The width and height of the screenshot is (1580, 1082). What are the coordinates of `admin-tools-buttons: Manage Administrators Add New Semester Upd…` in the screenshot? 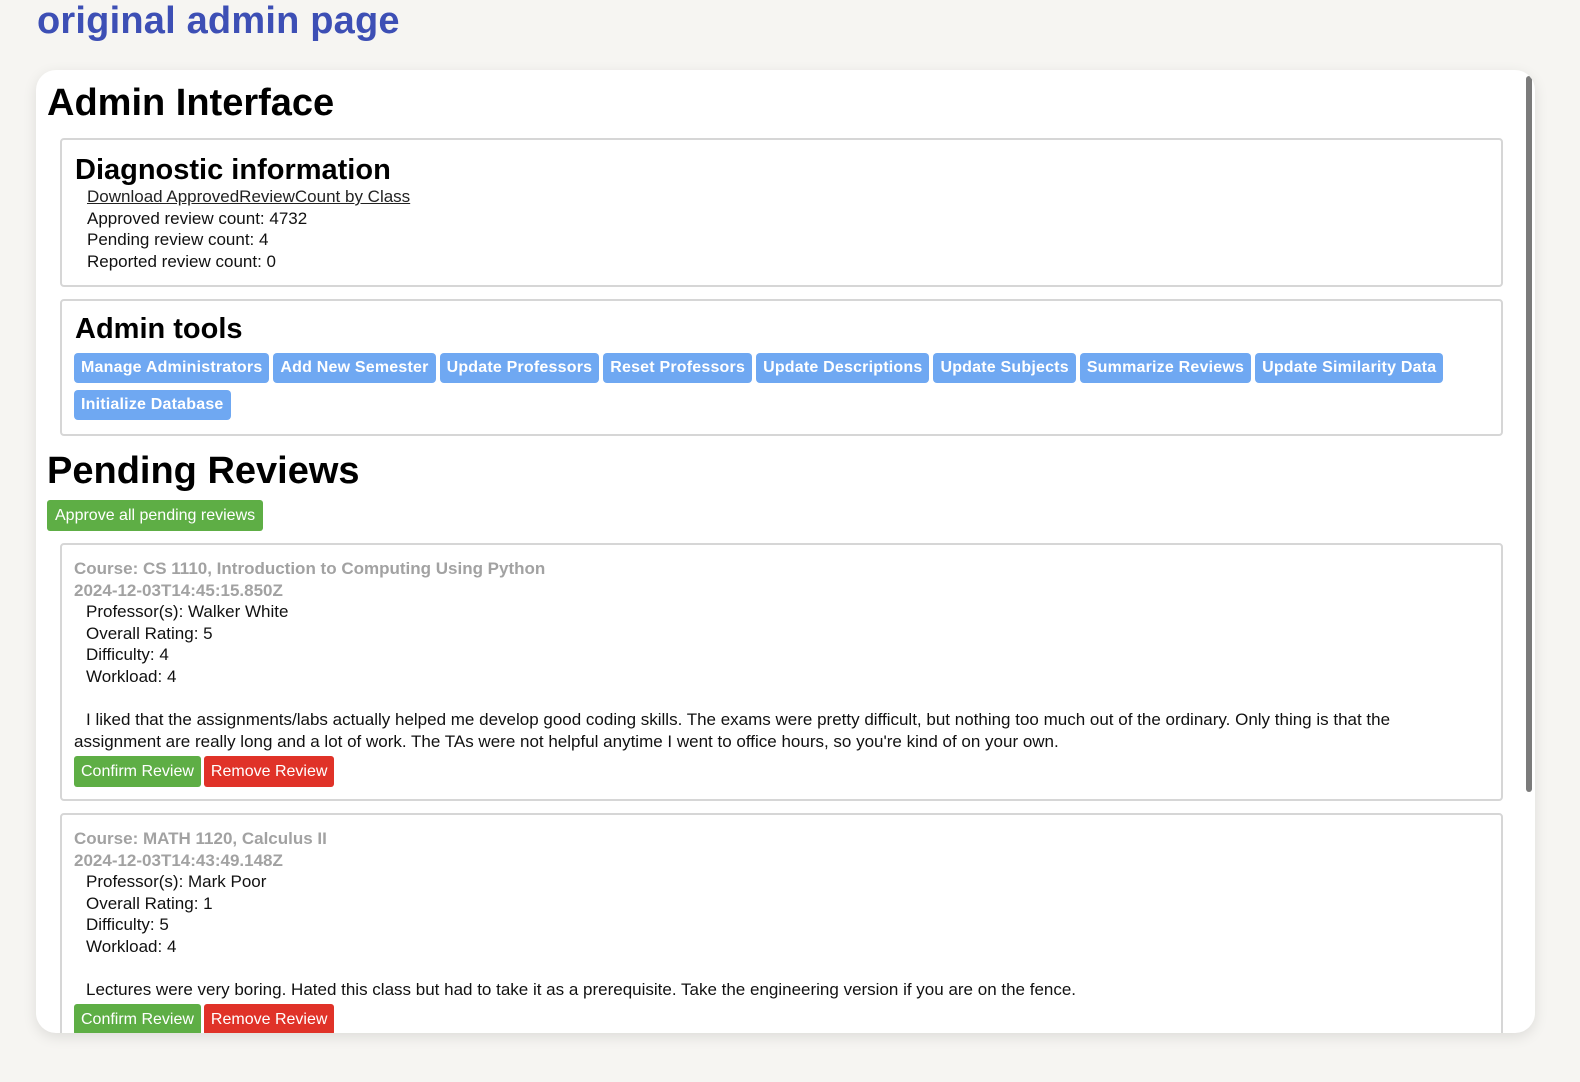 It's located at (779, 390).